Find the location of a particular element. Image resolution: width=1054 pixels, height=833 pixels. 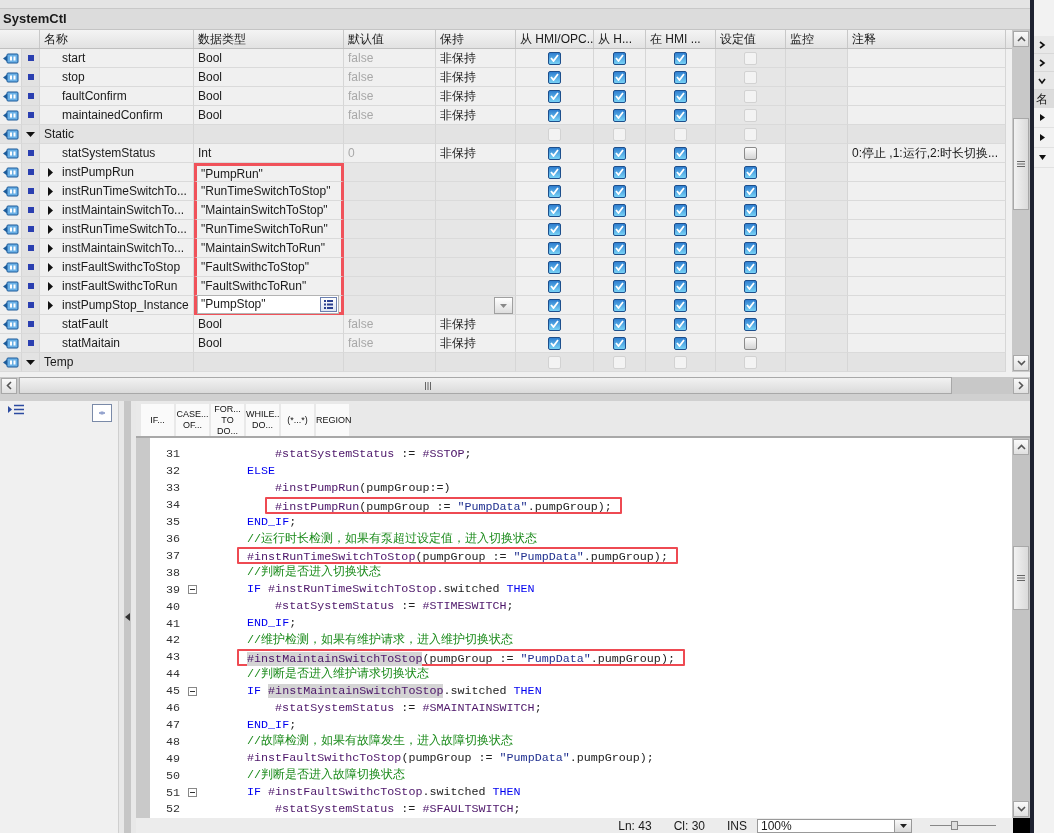

snippet-button: (*...*) is located at coordinates (297, 420).